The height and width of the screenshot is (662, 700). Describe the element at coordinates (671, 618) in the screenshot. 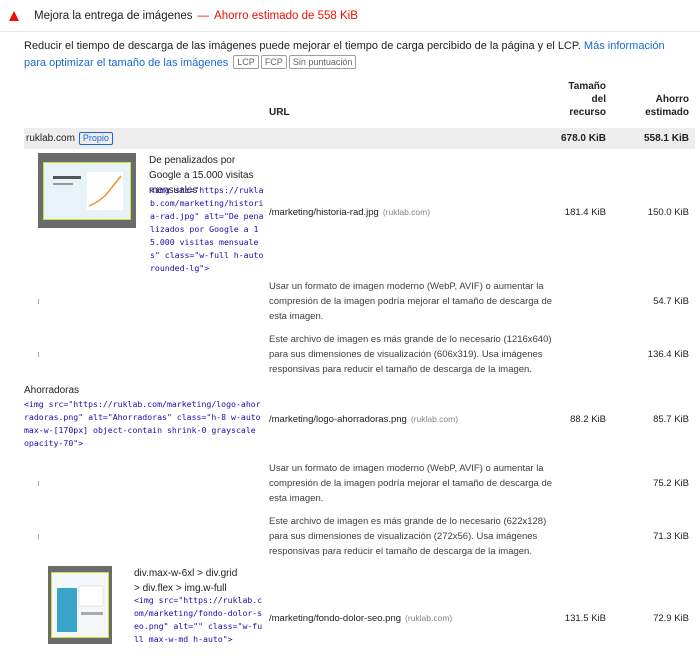

I see `resource-savings: 72.9 KiB` at that location.